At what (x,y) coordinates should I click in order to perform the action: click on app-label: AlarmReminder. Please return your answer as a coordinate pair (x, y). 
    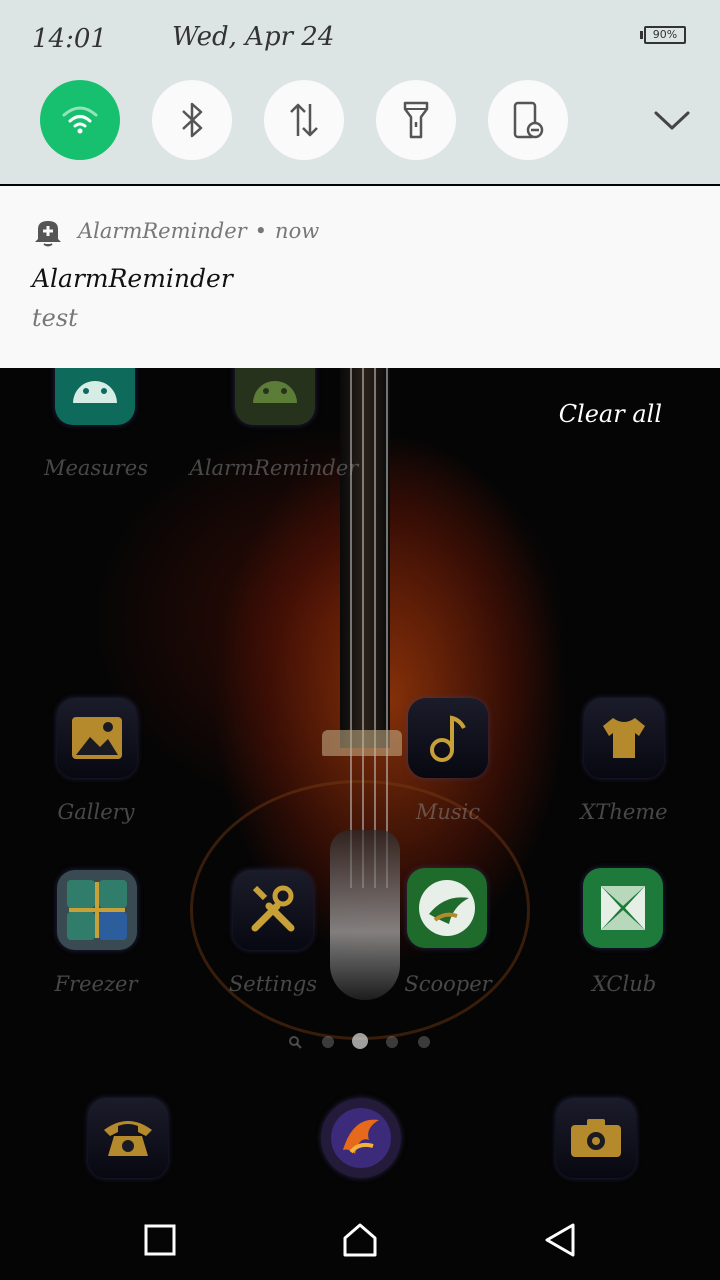
    Looking at the image, I should click on (274, 468).